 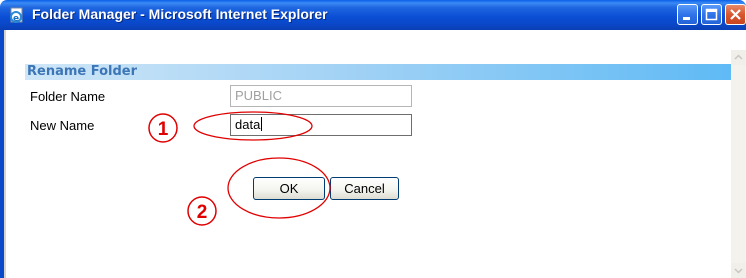 I want to click on annotation-layer: 1 2, so click(x=239, y=168).